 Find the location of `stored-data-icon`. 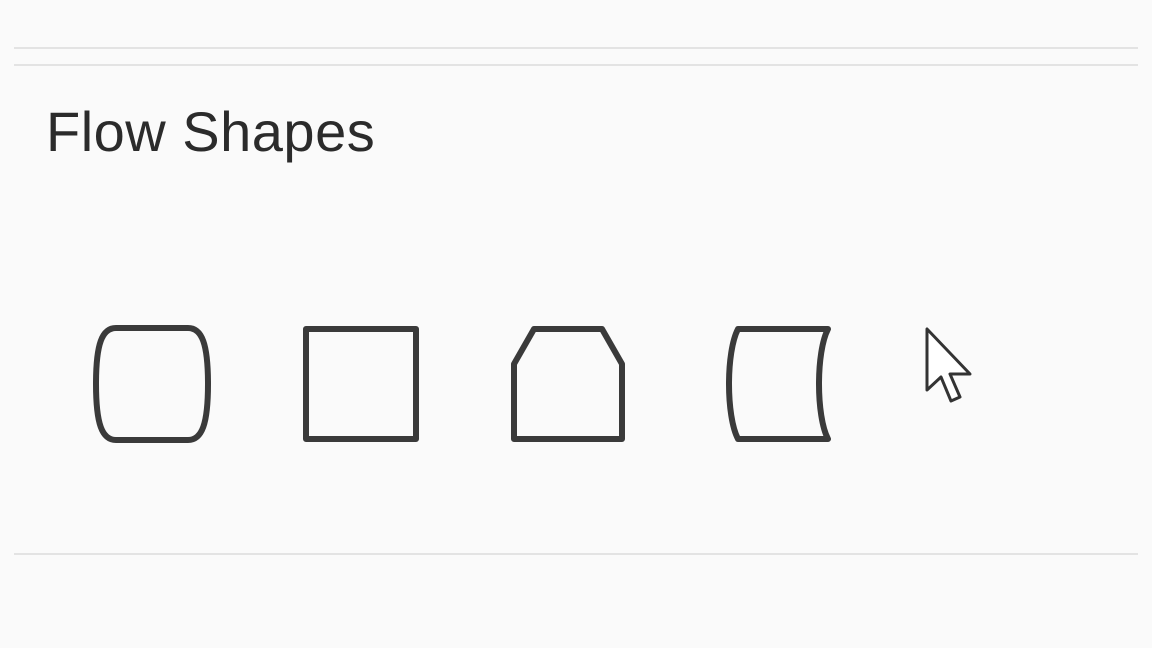

stored-data-icon is located at coordinates (778, 384).